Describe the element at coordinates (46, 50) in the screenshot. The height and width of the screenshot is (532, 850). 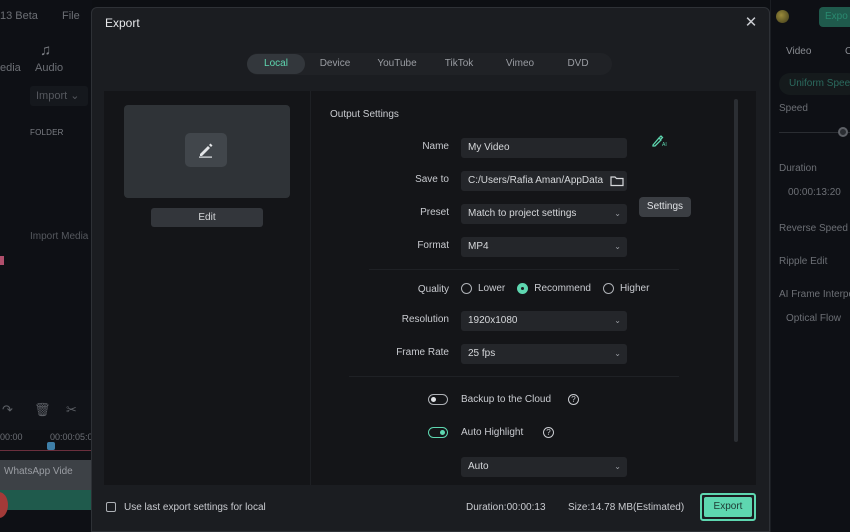
I see `music-note-icon: ♫` at that location.